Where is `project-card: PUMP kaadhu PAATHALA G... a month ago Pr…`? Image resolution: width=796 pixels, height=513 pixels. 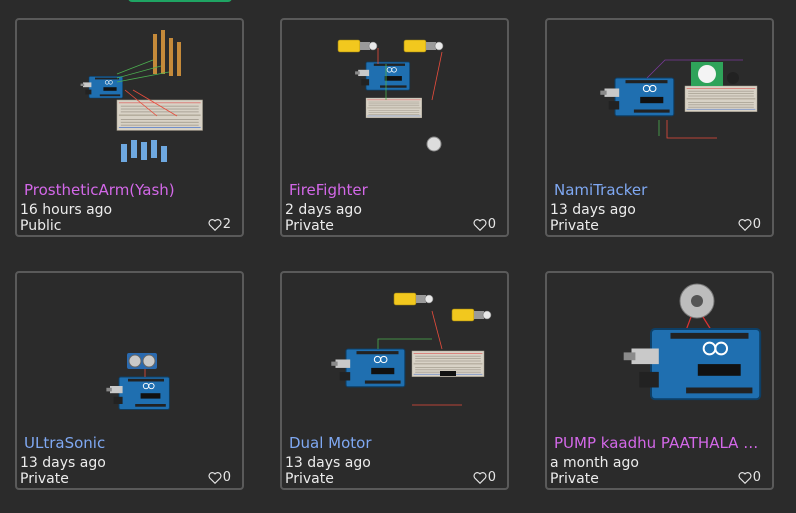
project-card: PUMP kaadhu PAATHALA G... a month ago Pr… is located at coordinates (659, 380).